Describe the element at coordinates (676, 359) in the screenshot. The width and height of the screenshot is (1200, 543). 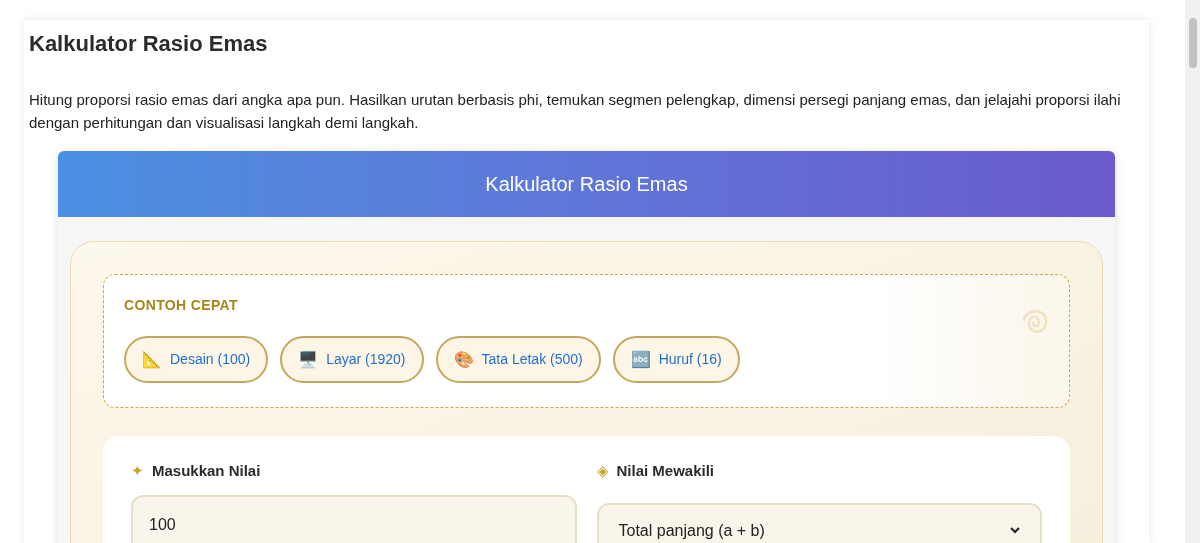
I see `example-button: 🔤 Huruf (16)` at that location.